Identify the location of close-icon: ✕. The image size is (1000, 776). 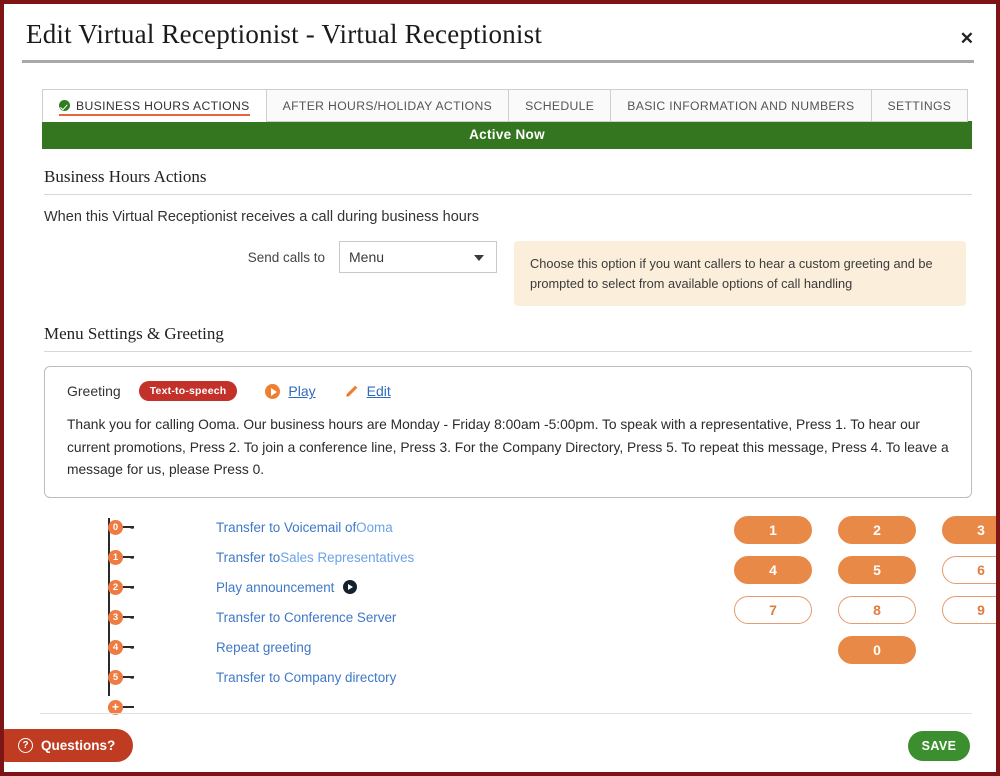
(967, 38).